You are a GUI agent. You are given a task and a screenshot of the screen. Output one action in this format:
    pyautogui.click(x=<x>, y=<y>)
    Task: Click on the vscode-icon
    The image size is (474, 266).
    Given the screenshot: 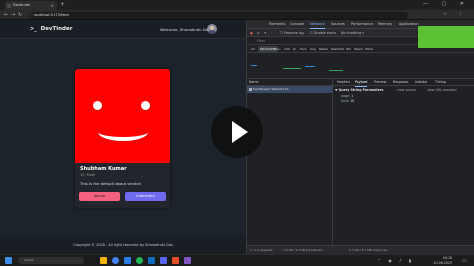 What is the action you would take?
    pyautogui.click(x=127, y=260)
    